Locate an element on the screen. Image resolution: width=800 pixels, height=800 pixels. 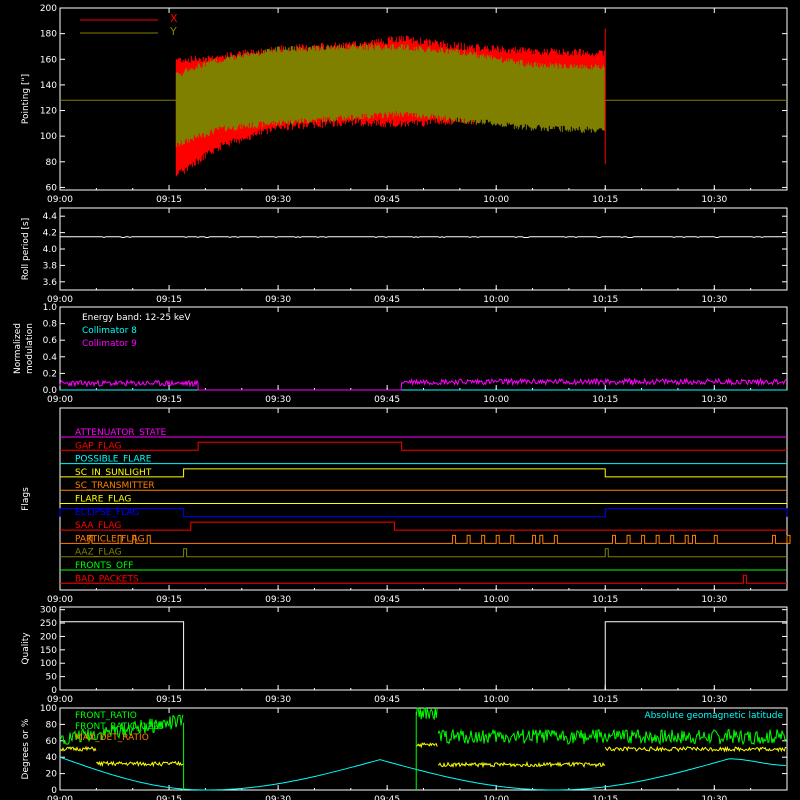
flag-label-possible_flare: POSSIBLE_FLARE is located at coordinates (113, 460).